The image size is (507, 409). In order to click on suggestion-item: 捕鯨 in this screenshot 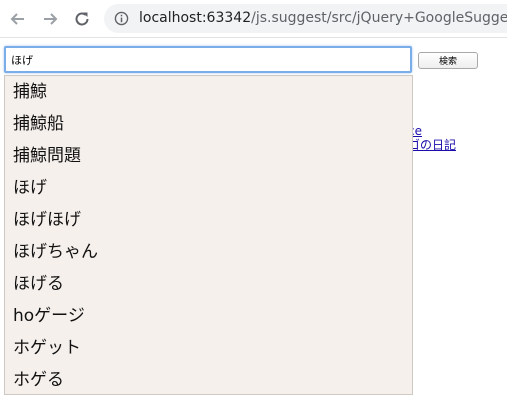, I will do `click(208, 92)`.